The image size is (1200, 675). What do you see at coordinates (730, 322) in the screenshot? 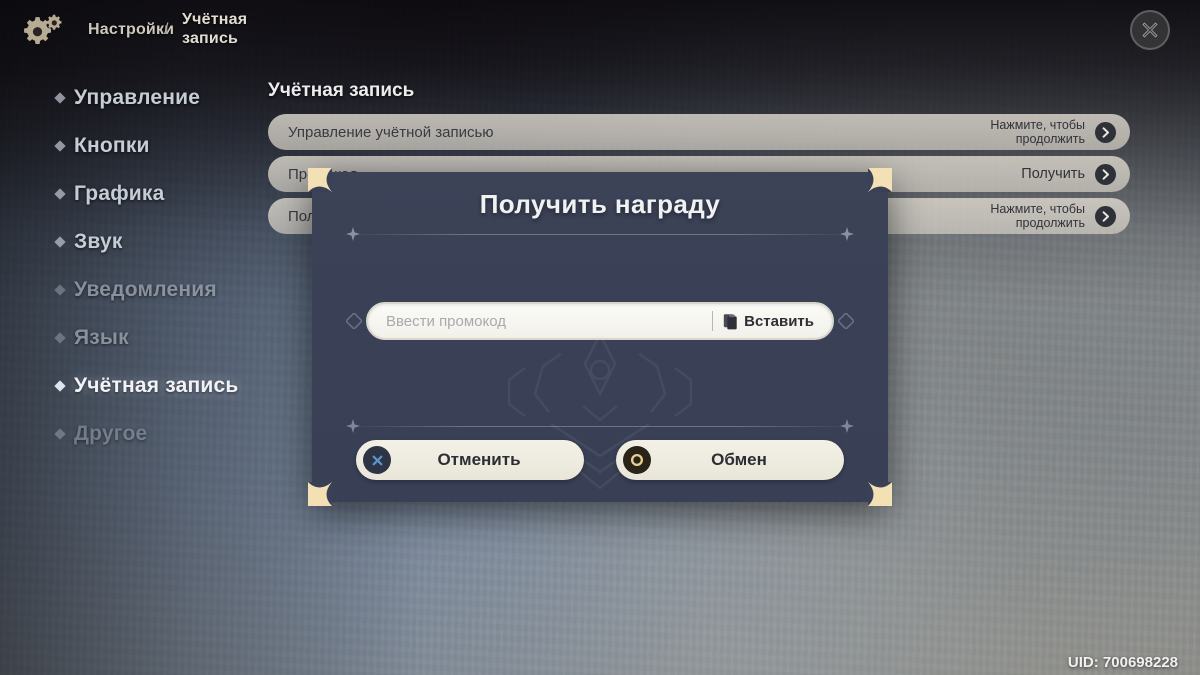
I see `clipboard-icon` at bounding box center [730, 322].